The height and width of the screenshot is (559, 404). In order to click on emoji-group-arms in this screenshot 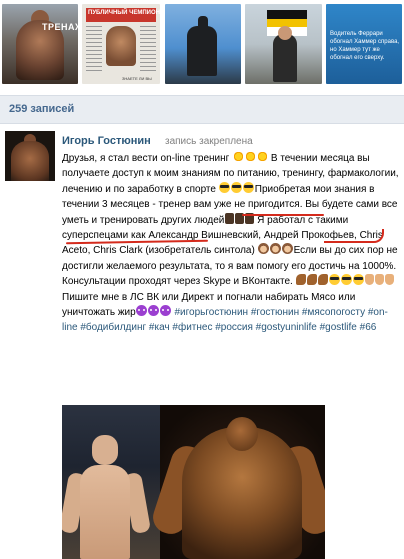, I will do `click(312, 280)`.